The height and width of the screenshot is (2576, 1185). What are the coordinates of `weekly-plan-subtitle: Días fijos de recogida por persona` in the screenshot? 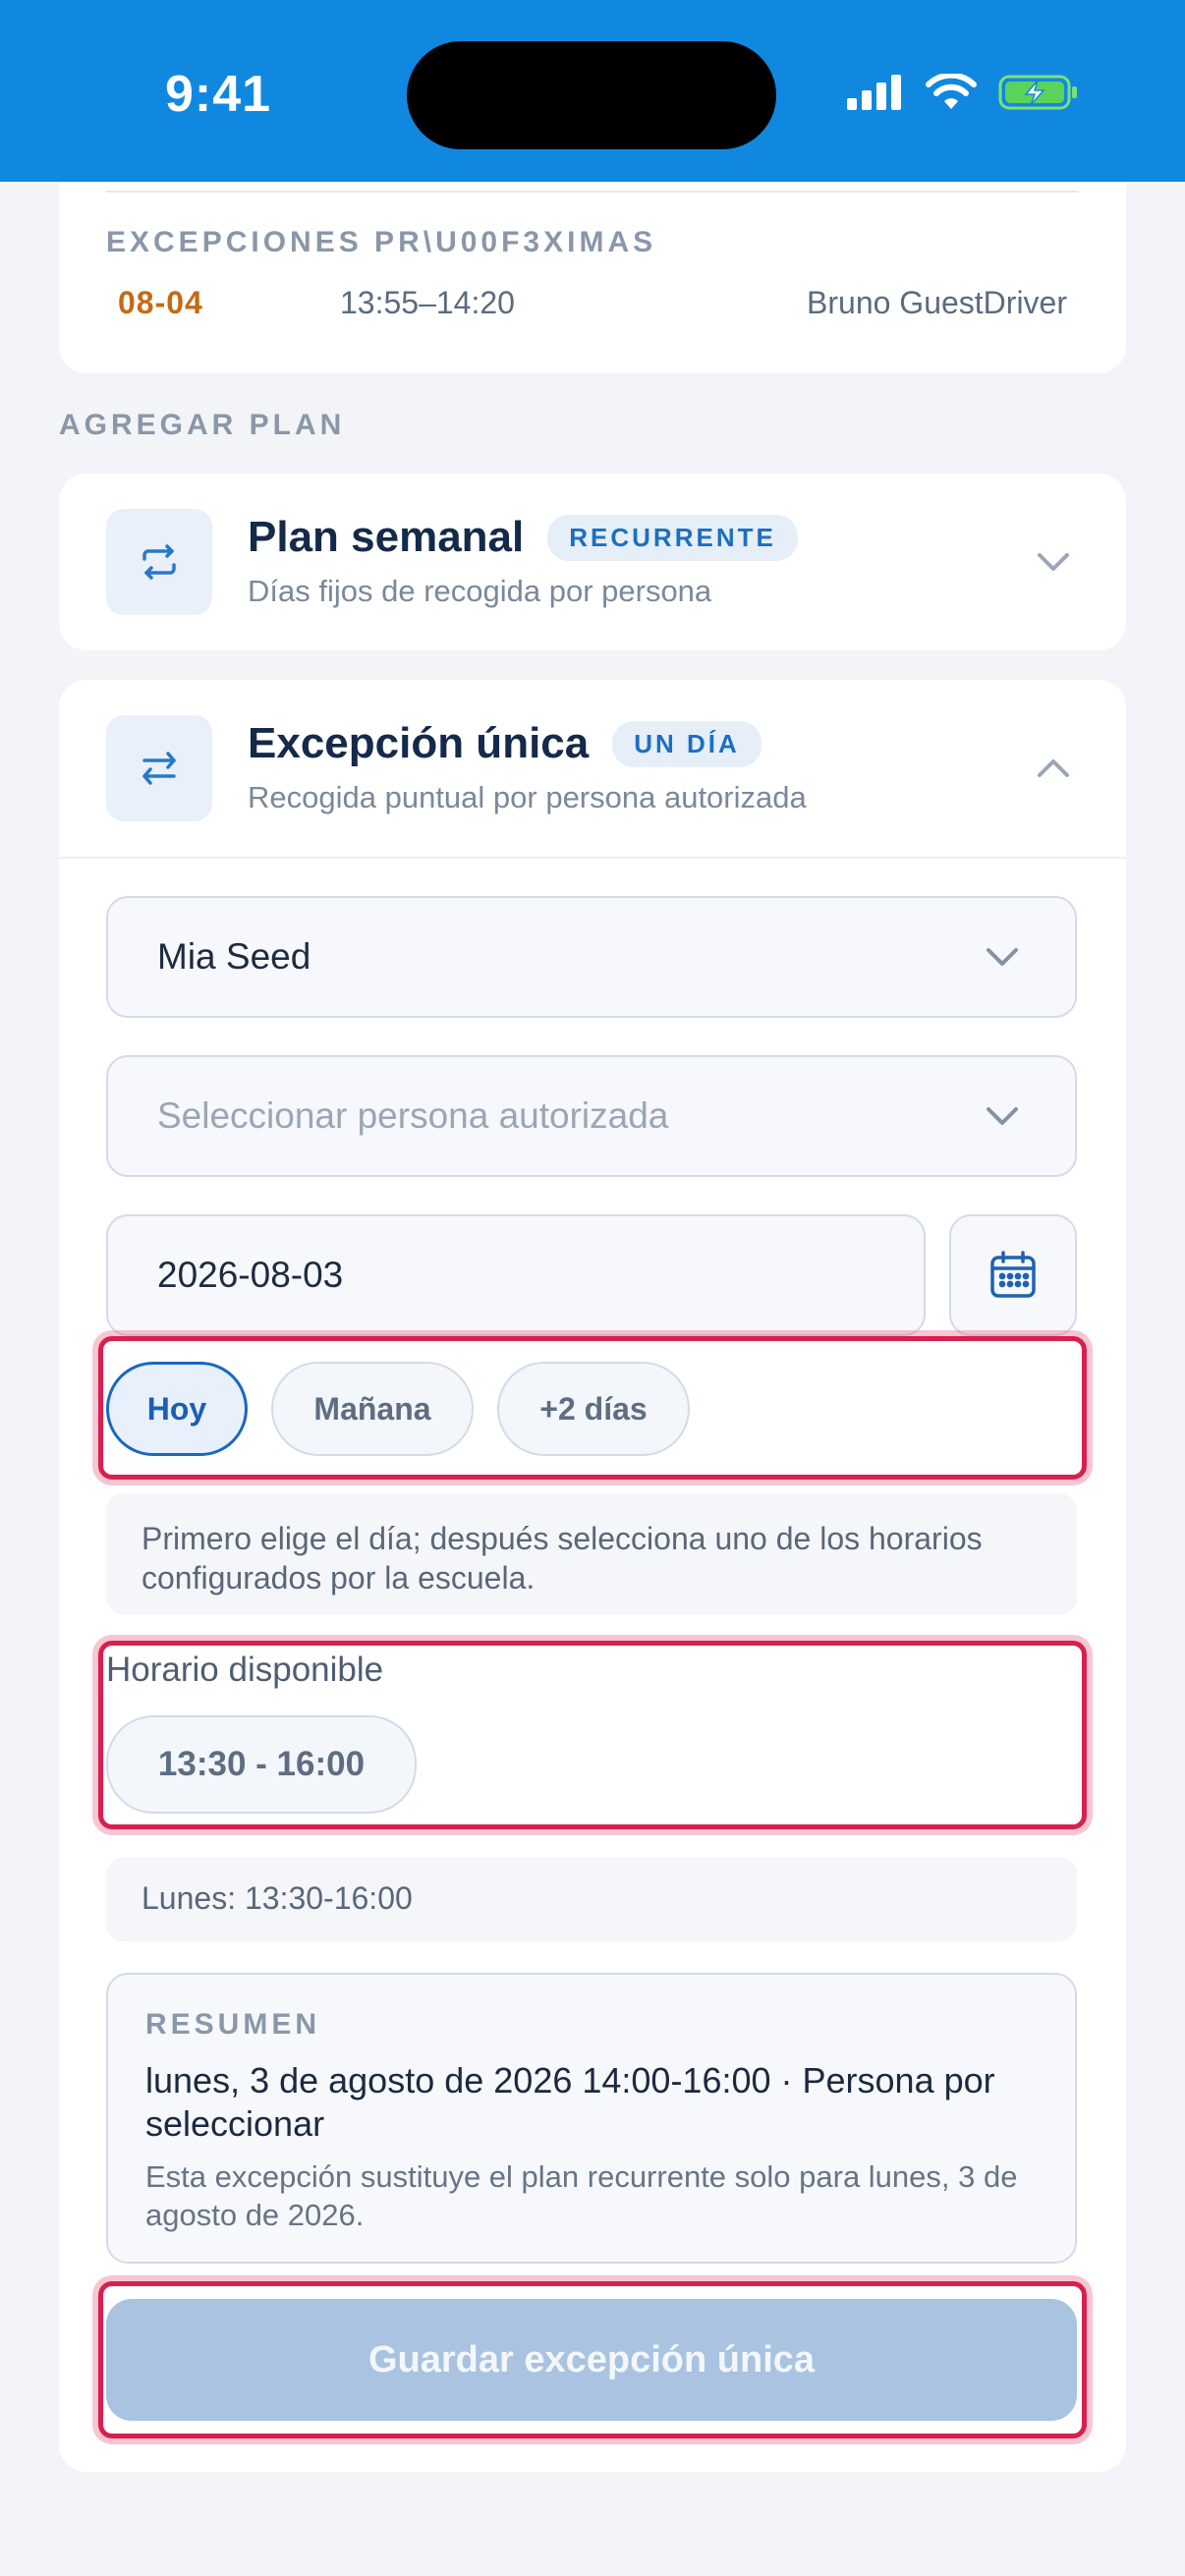 It's located at (480, 591).